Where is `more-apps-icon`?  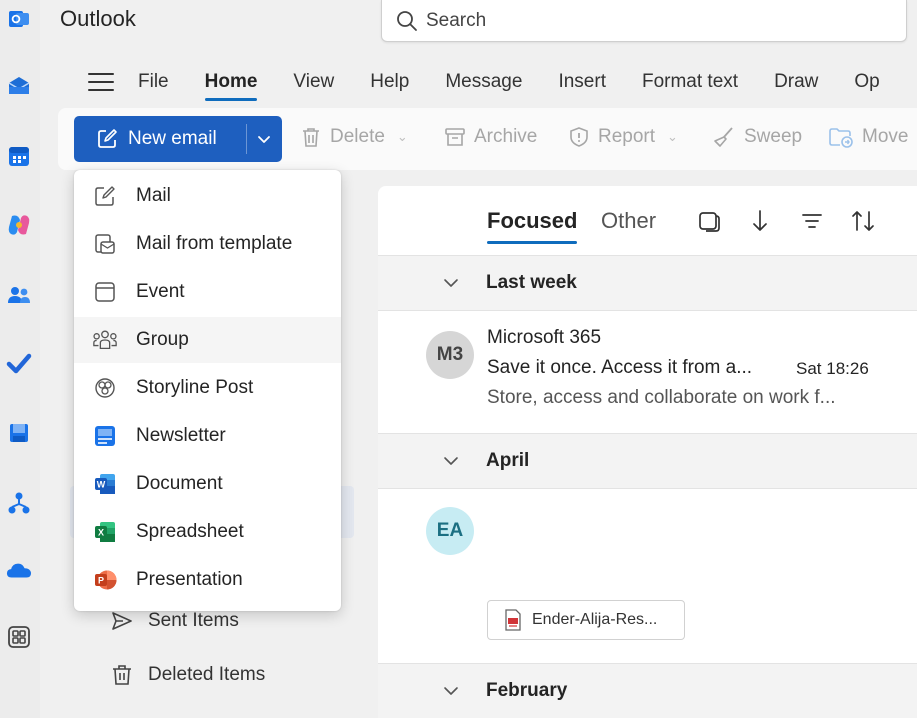 more-apps-icon is located at coordinates (19, 637).